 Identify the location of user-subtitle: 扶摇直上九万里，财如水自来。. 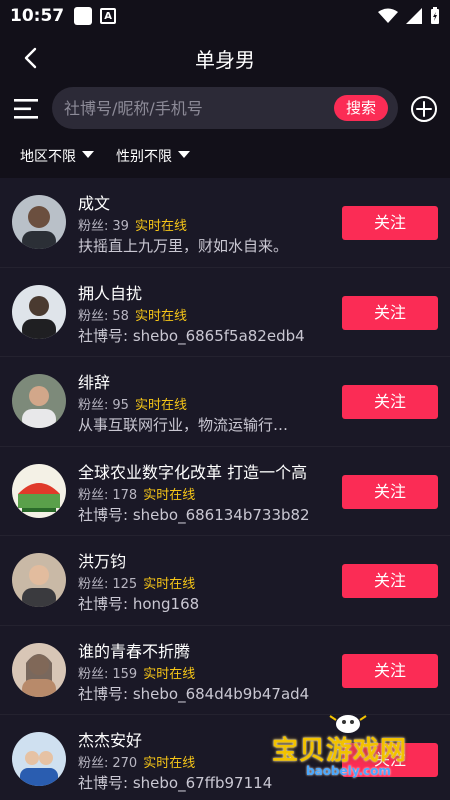
(183, 246).